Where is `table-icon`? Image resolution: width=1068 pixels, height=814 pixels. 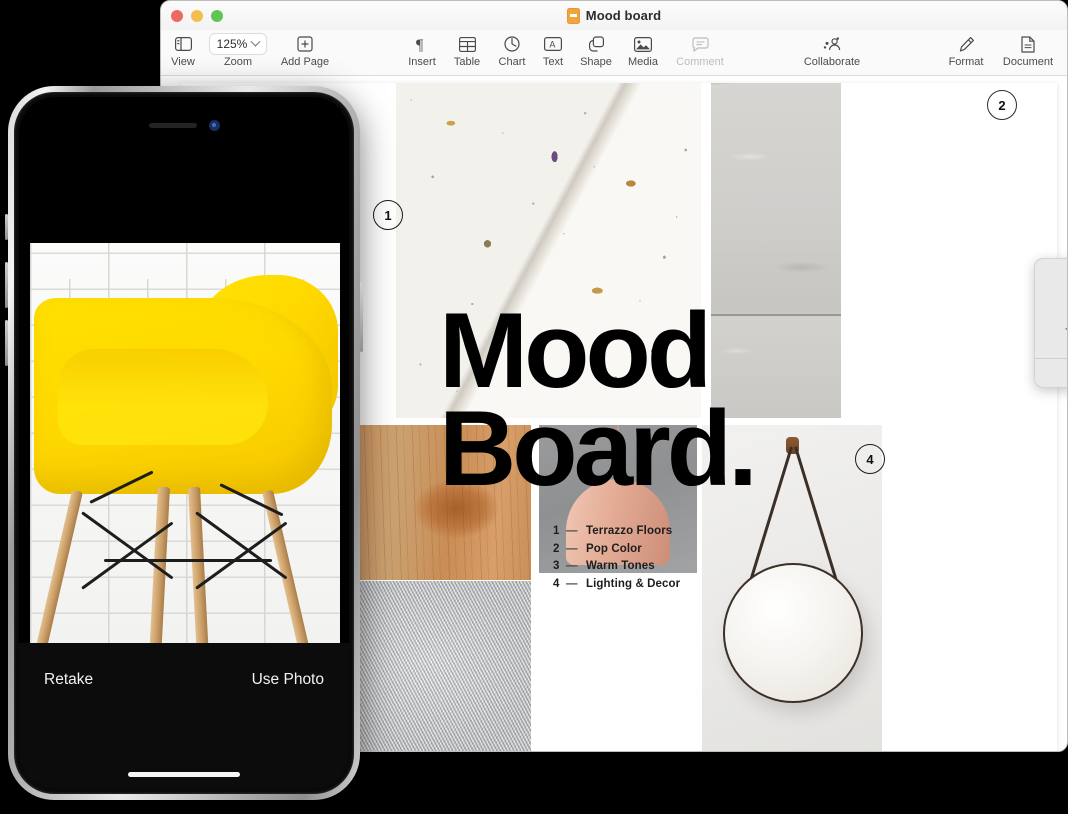
table-icon is located at coordinates (467, 44).